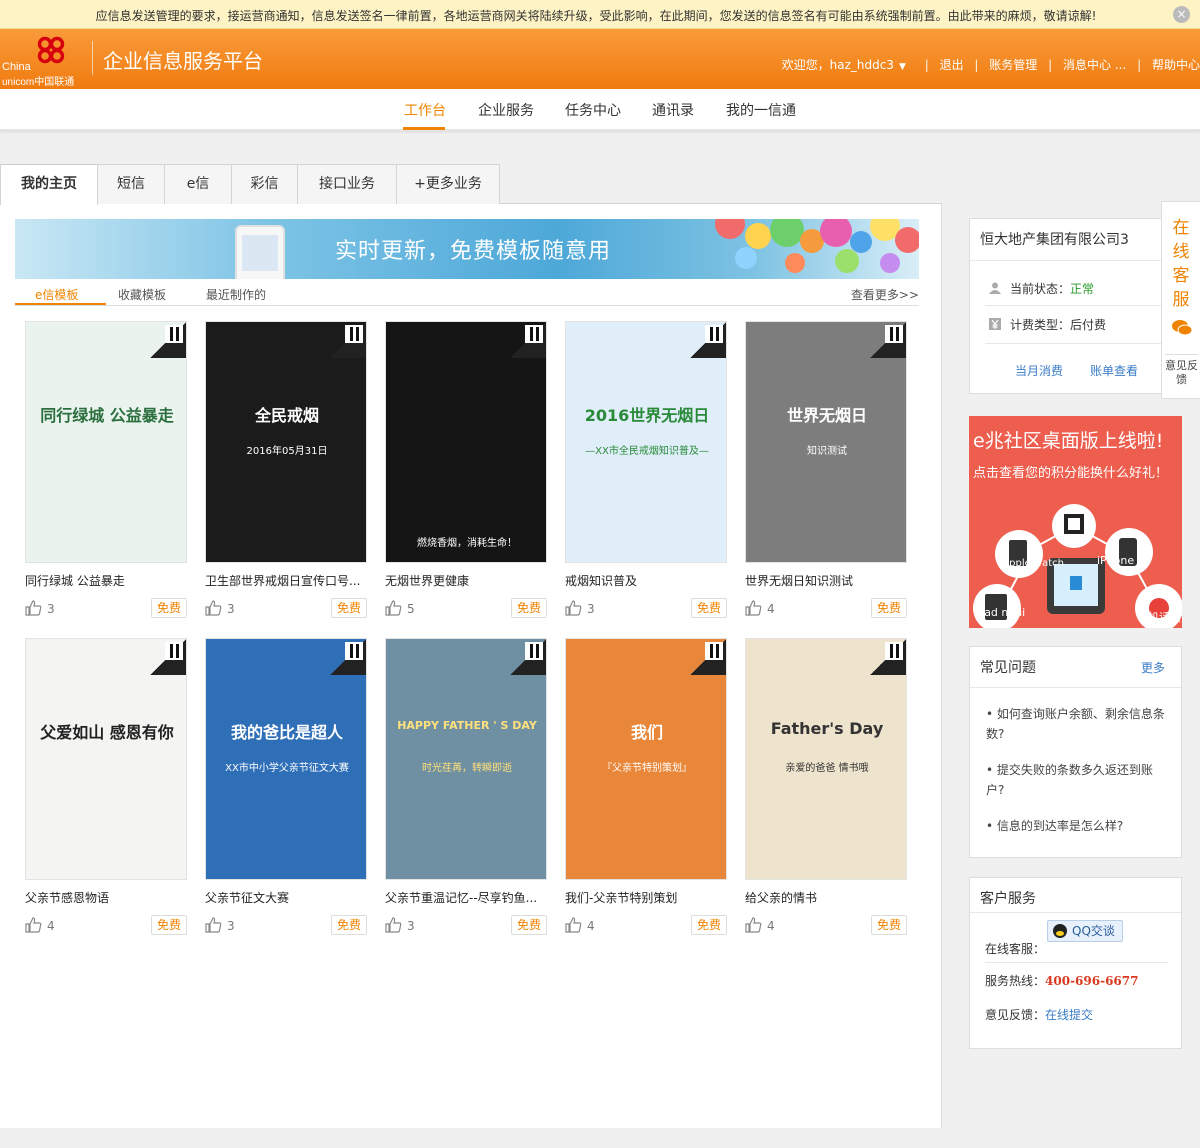 The height and width of the screenshot is (1148, 1200). I want to click on free-badge: 免费, so click(529, 925).